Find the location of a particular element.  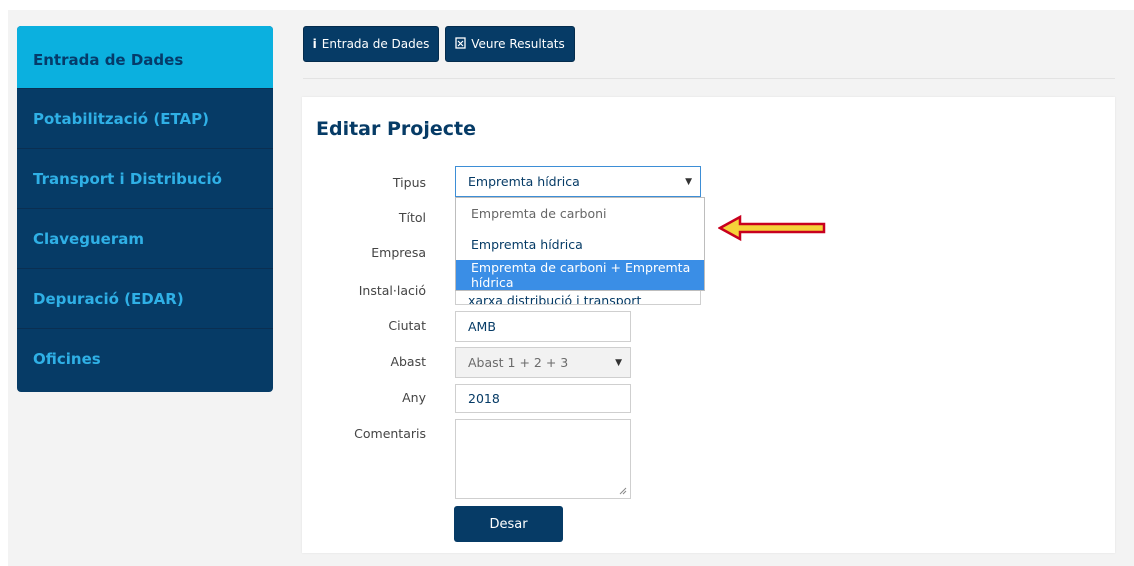

any-value: 2018 is located at coordinates (484, 398).